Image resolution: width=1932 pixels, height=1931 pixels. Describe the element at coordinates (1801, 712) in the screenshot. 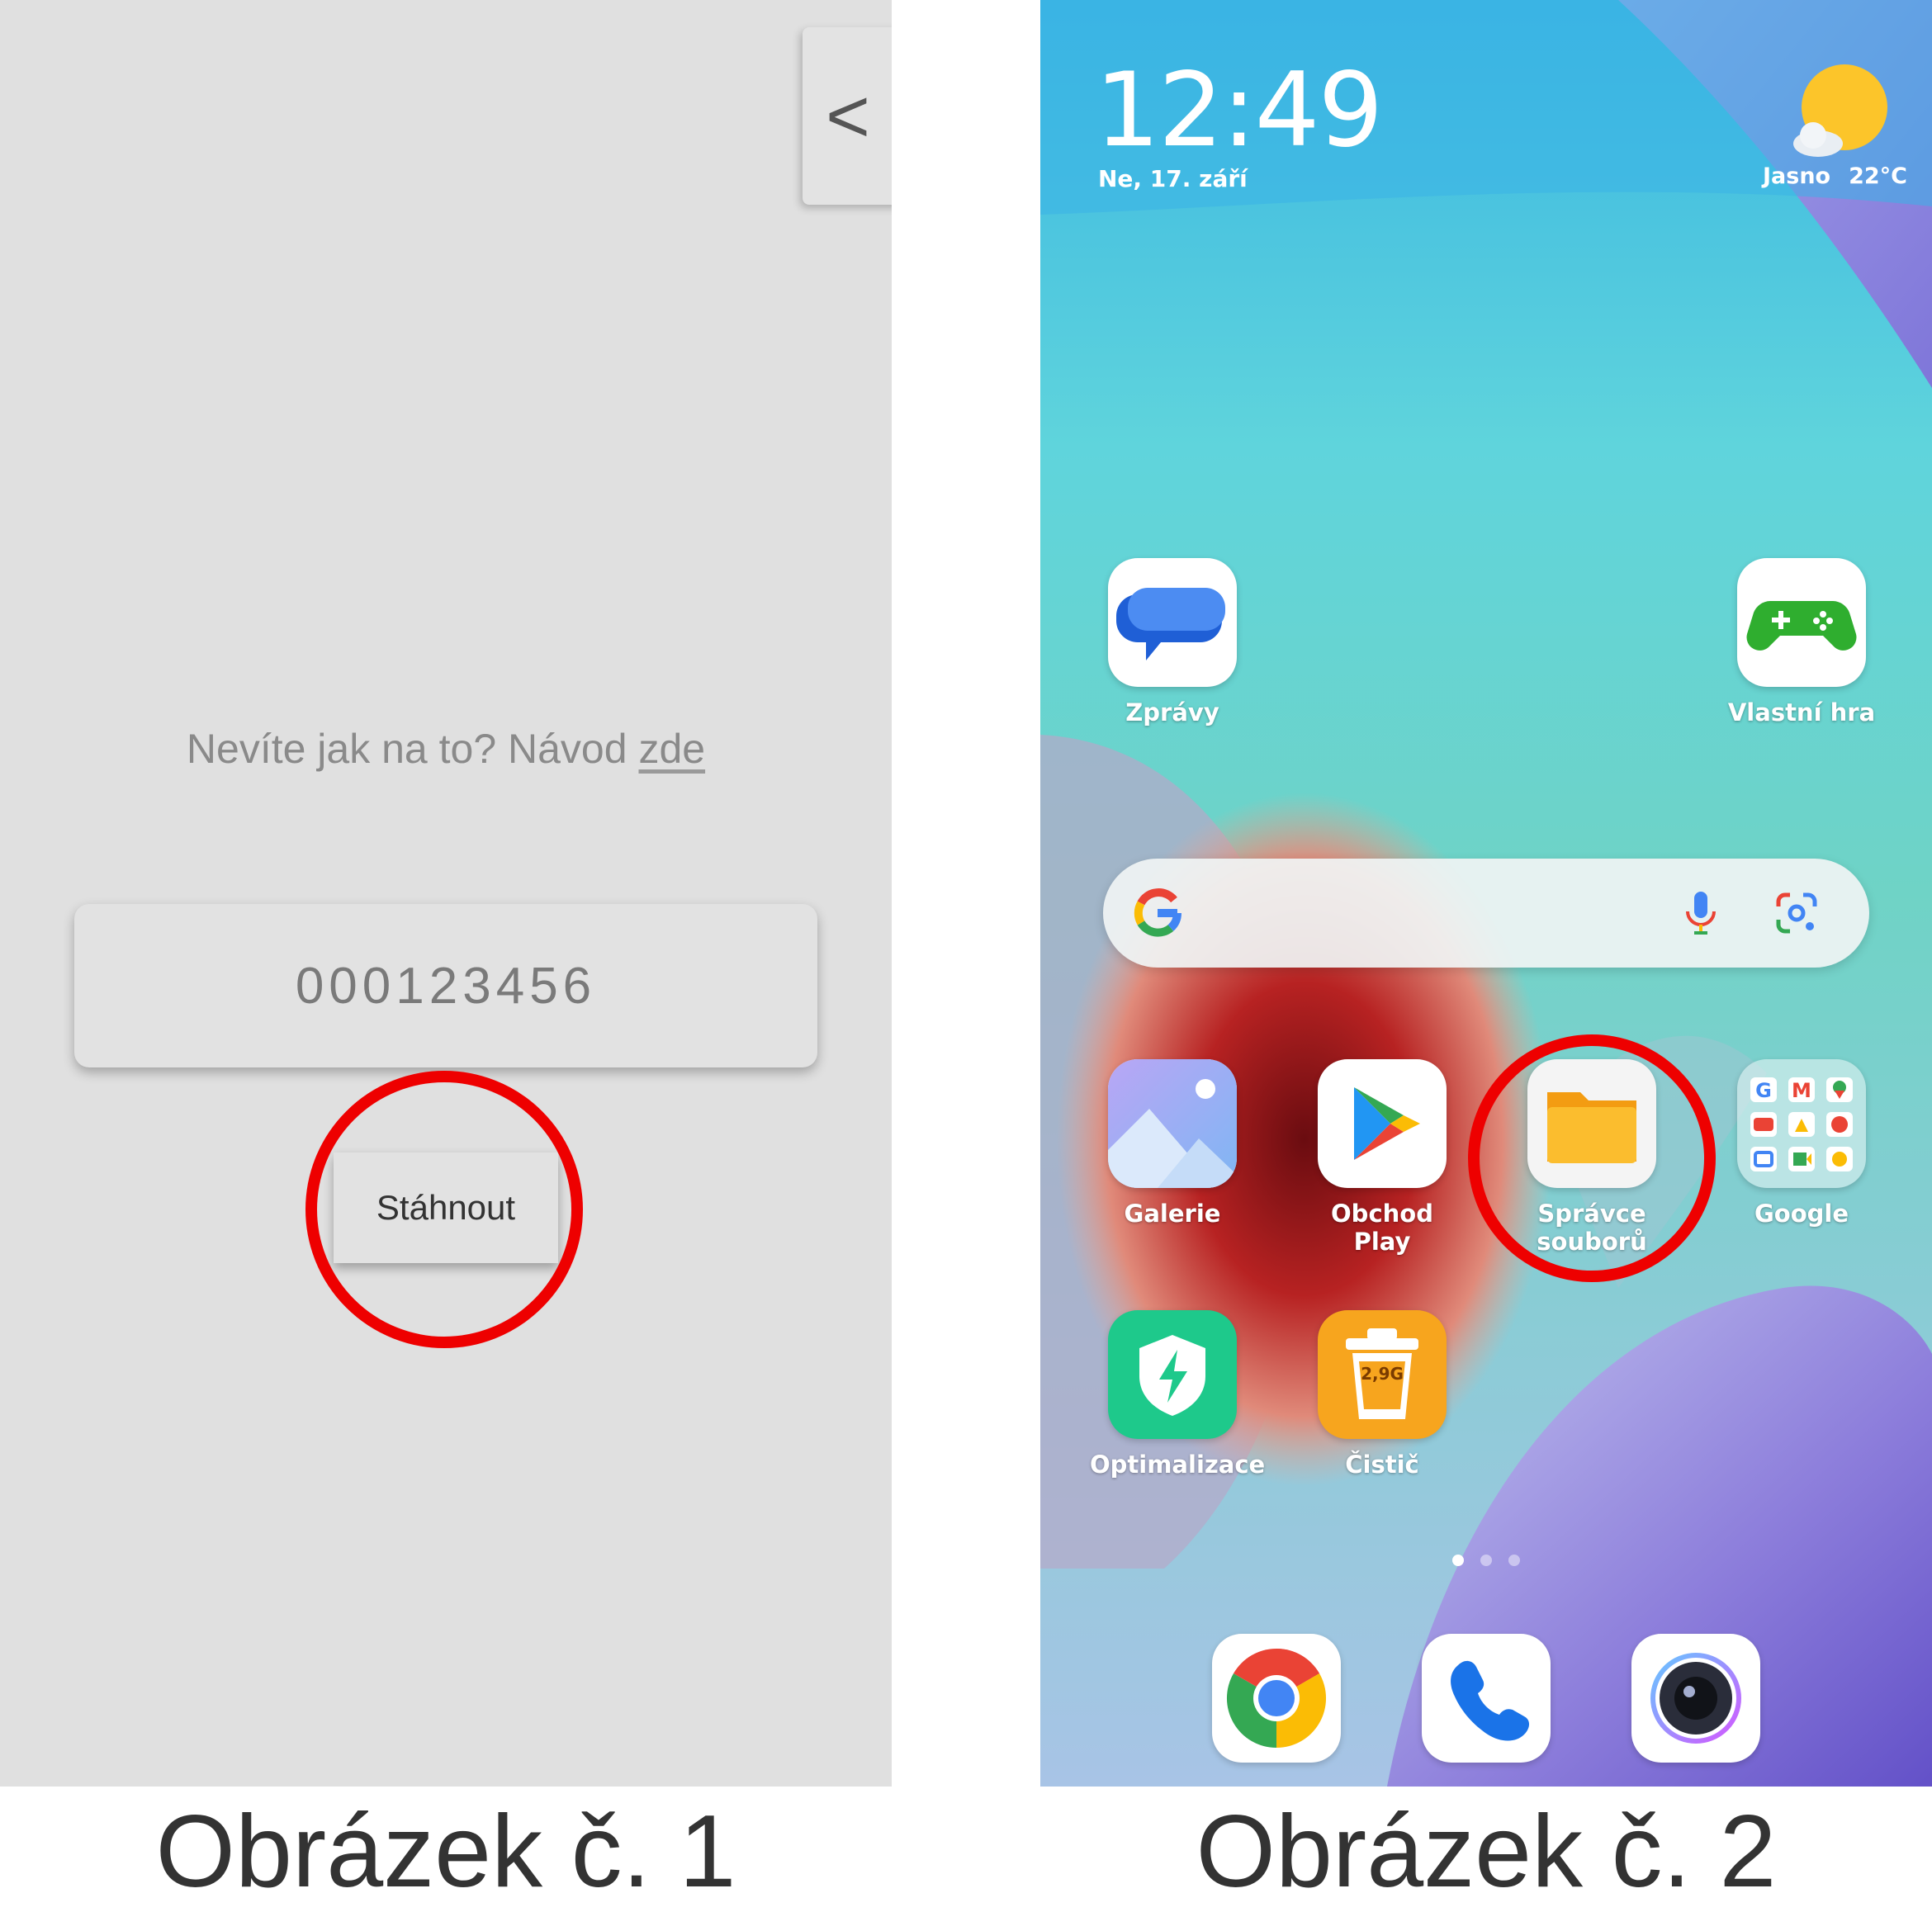

I see `app-label: Vlastní hra` at that location.